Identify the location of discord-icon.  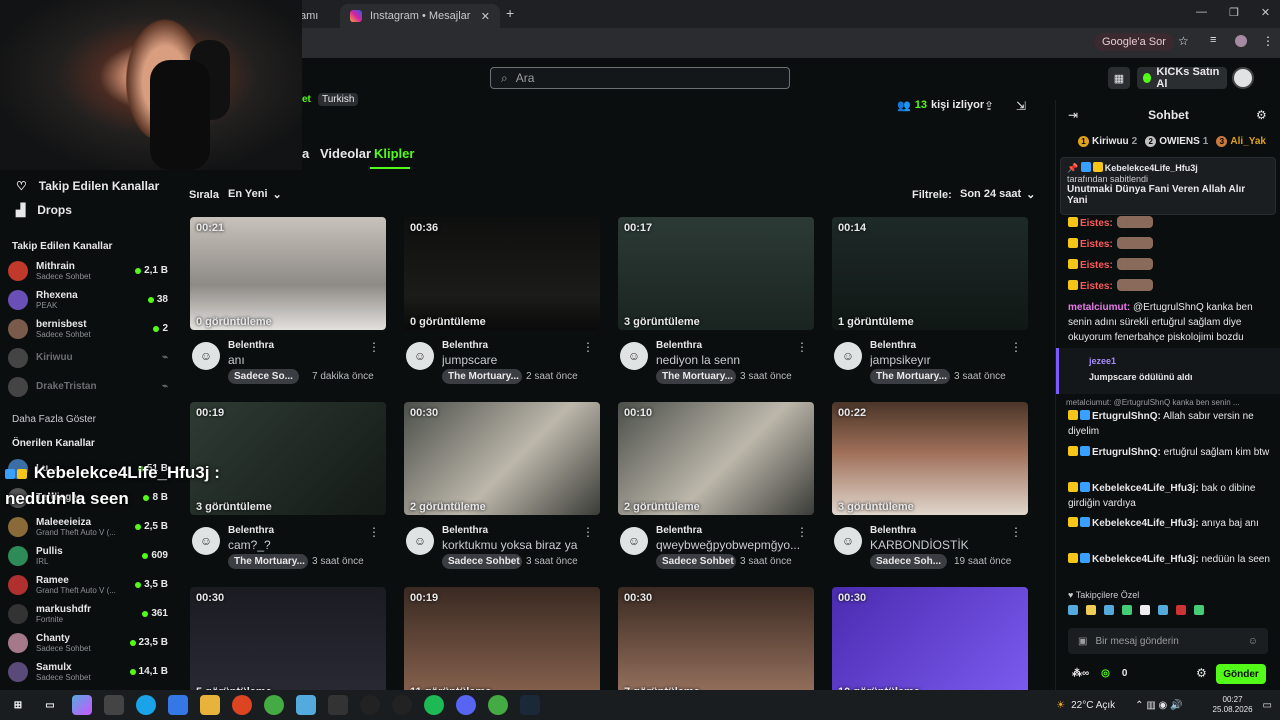
(466, 705).